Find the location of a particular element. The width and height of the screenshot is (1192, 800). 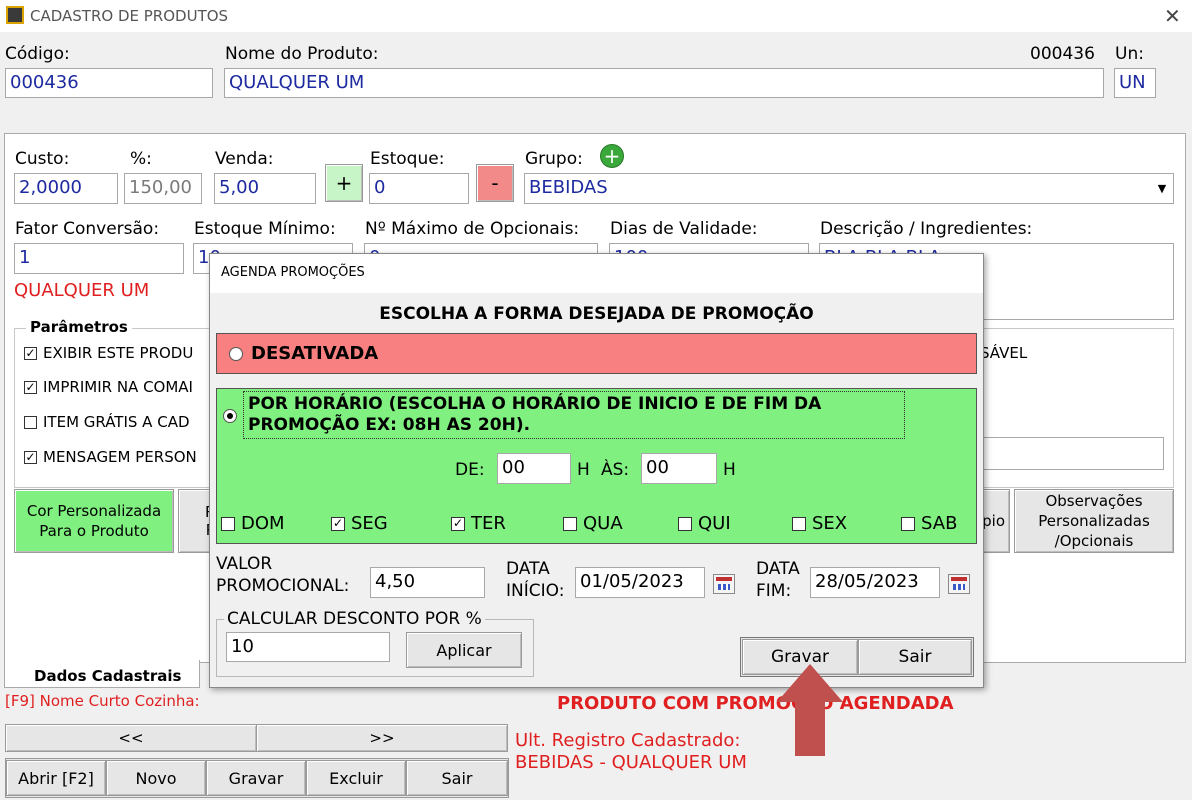

valor-input: 4,50 is located at coordinates (427, 582).